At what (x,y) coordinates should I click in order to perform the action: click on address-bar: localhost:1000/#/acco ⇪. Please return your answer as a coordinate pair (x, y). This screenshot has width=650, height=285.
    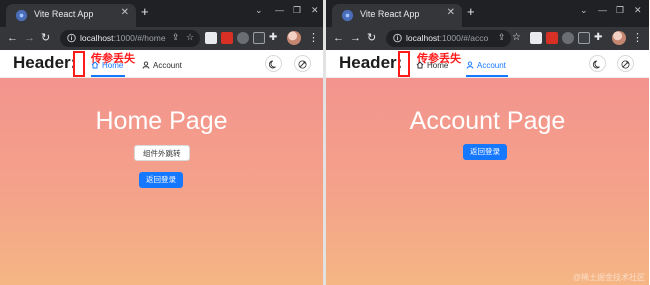
    Looking at the image, I should click on (448, 38).